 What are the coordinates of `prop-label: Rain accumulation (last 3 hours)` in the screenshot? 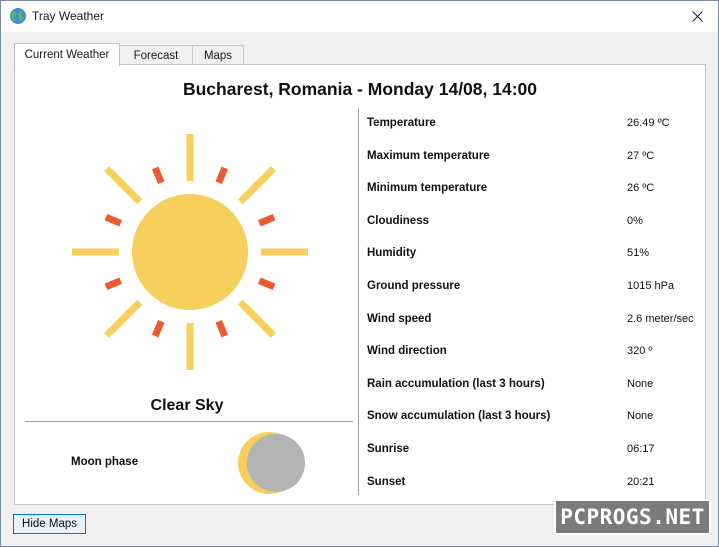 It's located at (456, 383).